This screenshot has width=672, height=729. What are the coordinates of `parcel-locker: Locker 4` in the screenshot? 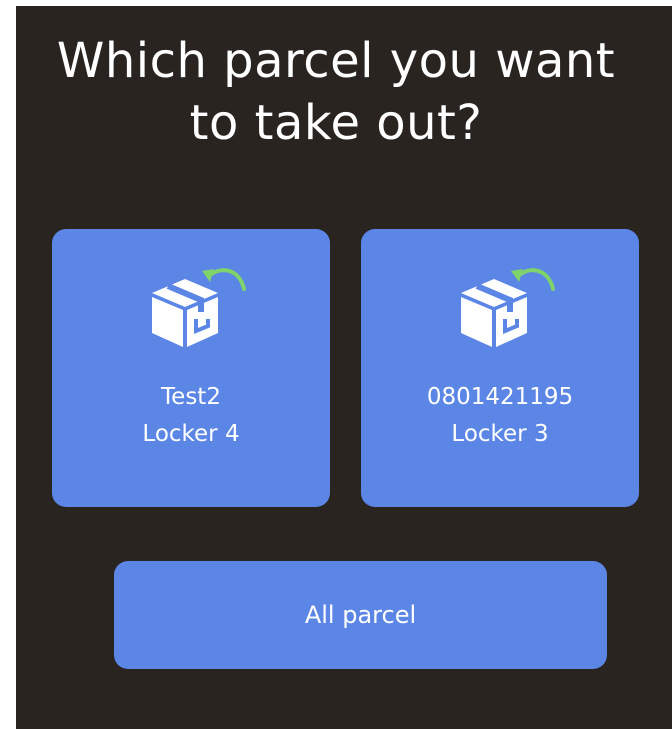 It's located at (191, 434).